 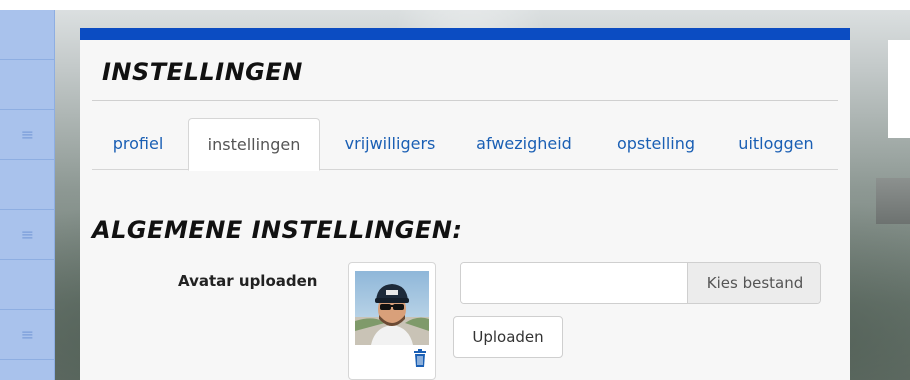 What do you see at coordinates (656, 144) in the screenshot?
I see `tab-opstelling: opstelling` at bounding box center [656, 144].